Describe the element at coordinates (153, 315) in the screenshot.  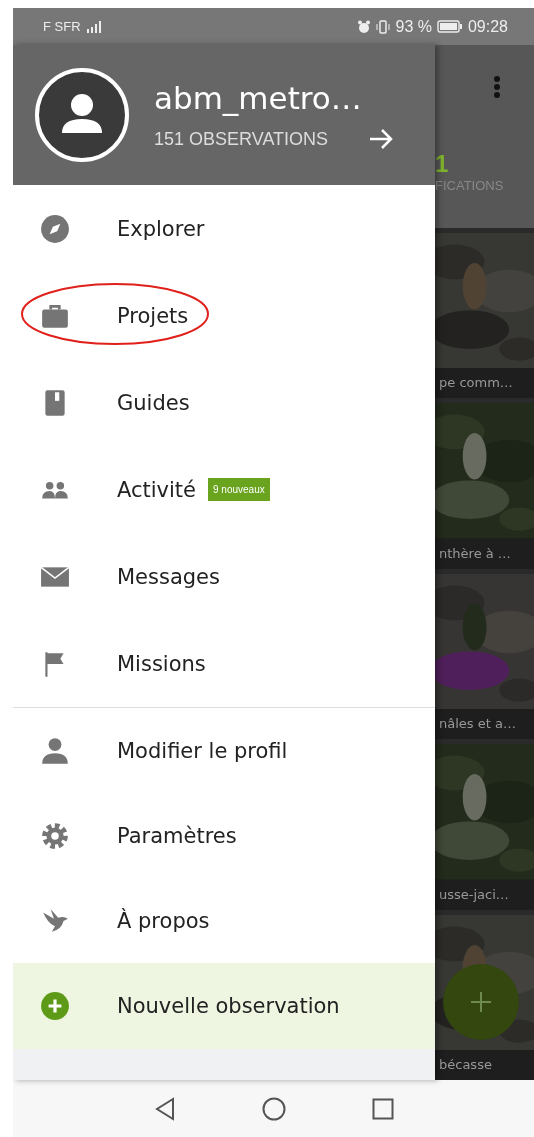
I see `menu-label: Projets` at that location.